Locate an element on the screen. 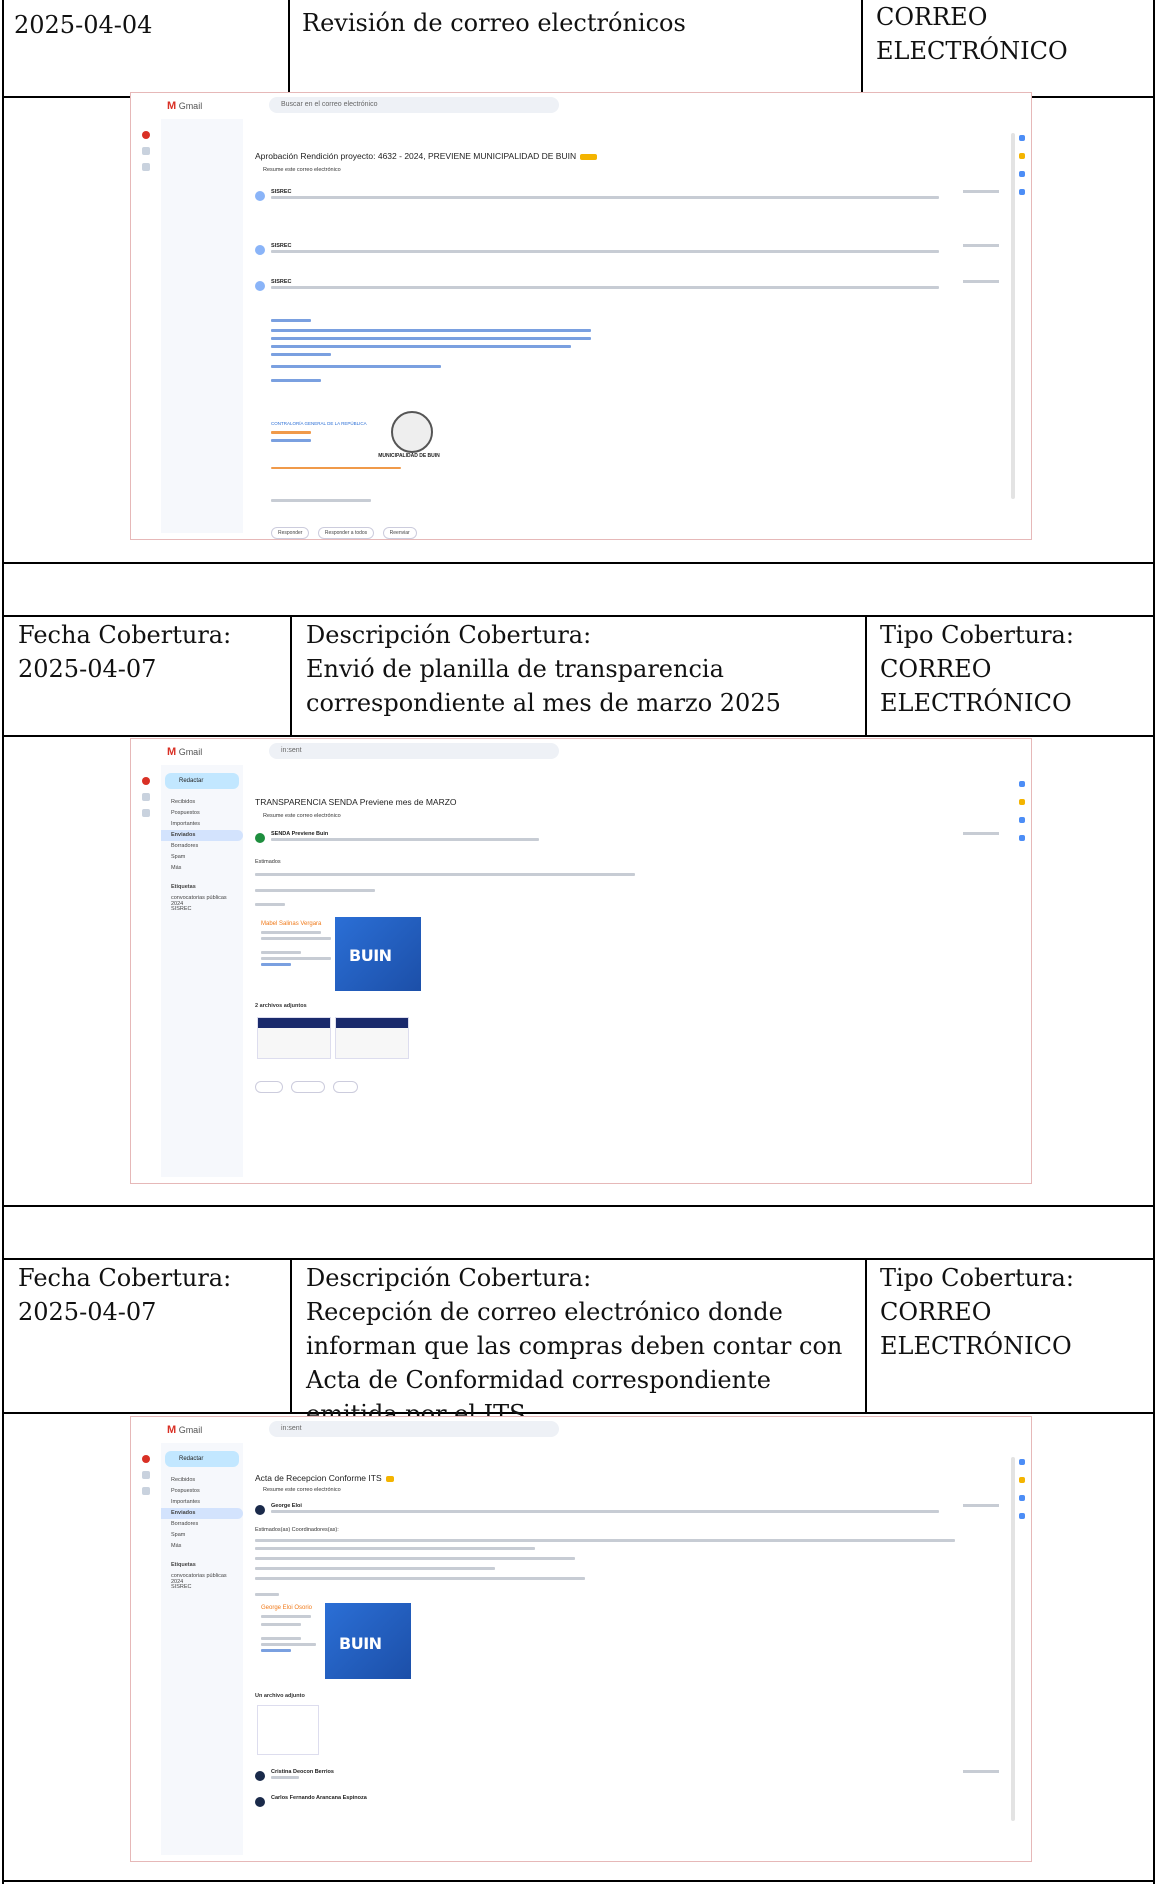  reply-button: Responder is located at coordinates (290, 533).